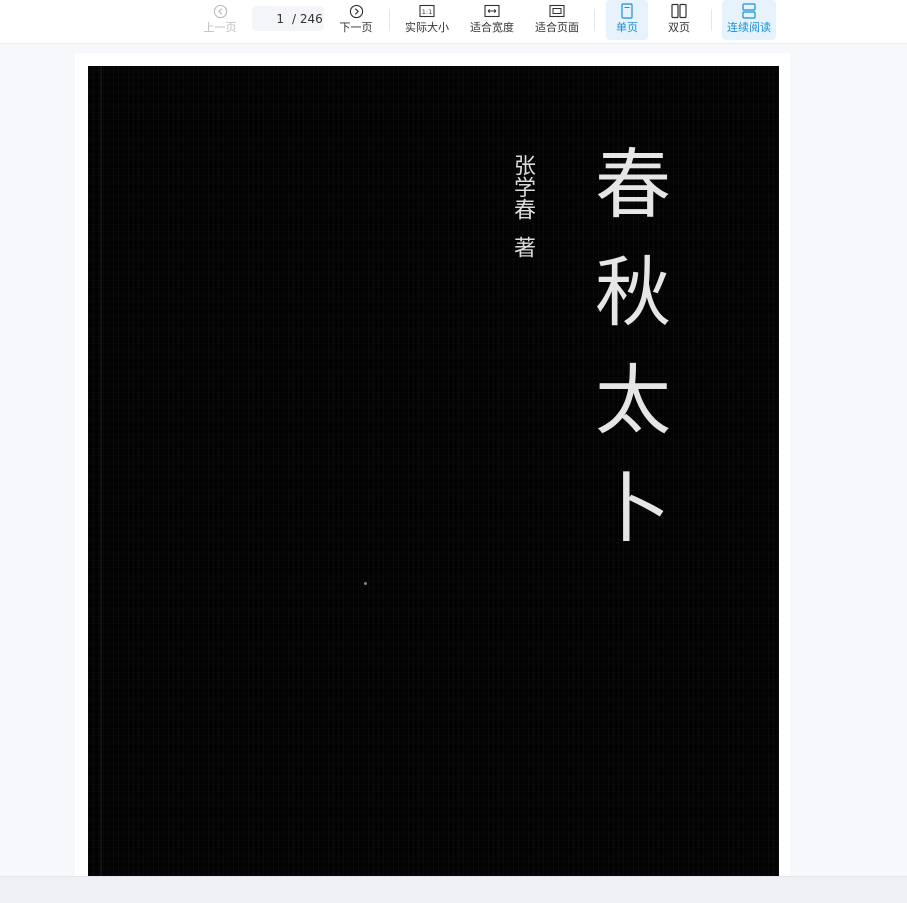  Describe the element at coordinates (557, 11) in the screenshot. I see `fit-page-icon` at that location.